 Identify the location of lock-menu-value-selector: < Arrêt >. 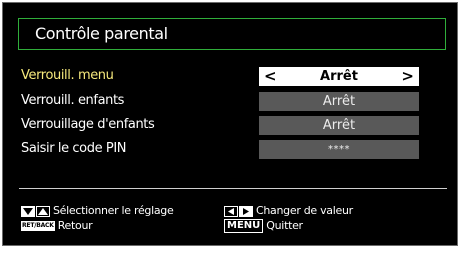
(339, 76).